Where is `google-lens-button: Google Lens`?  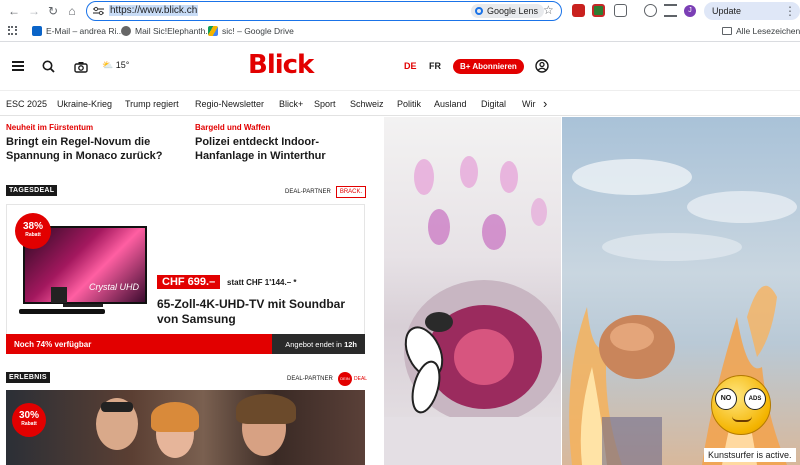 google-lens-button: Google Lens is located at coordinates (508, 11).